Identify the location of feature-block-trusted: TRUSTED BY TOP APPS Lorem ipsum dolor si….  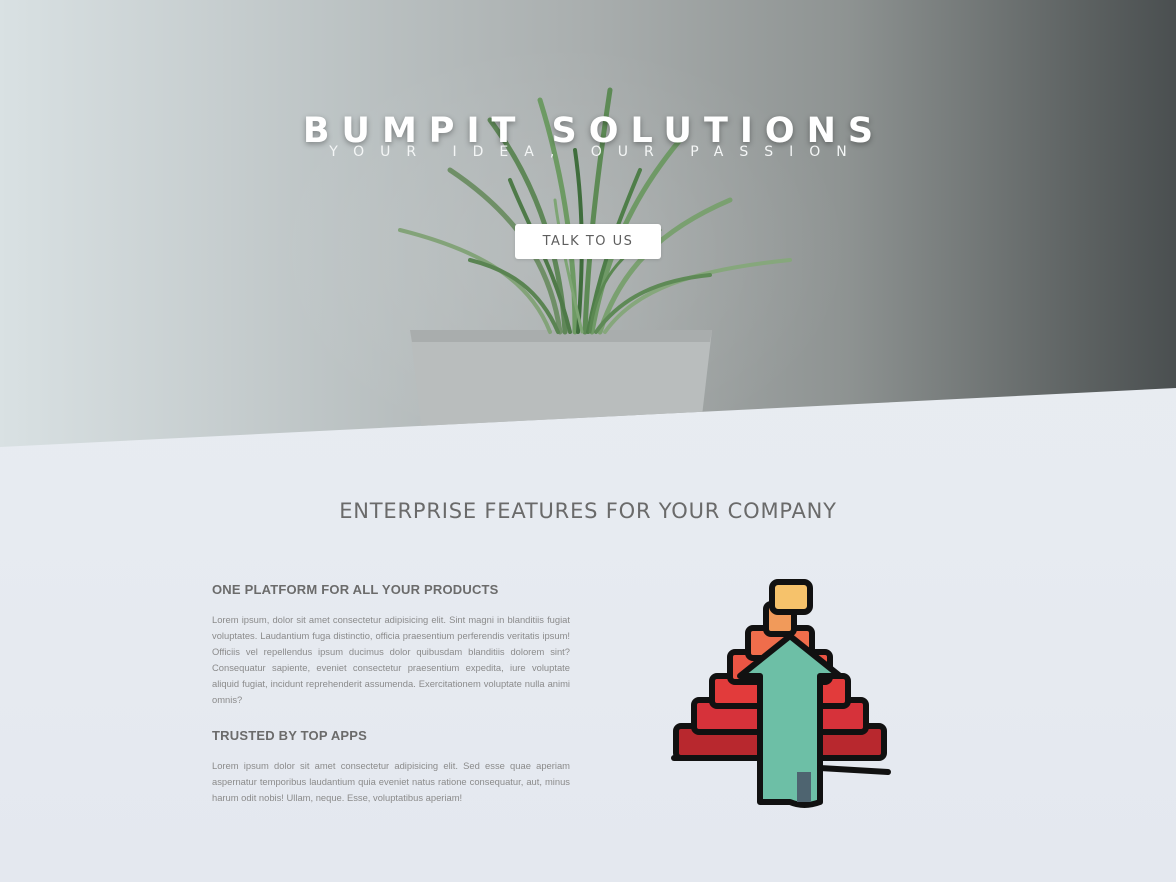
(391, 767).